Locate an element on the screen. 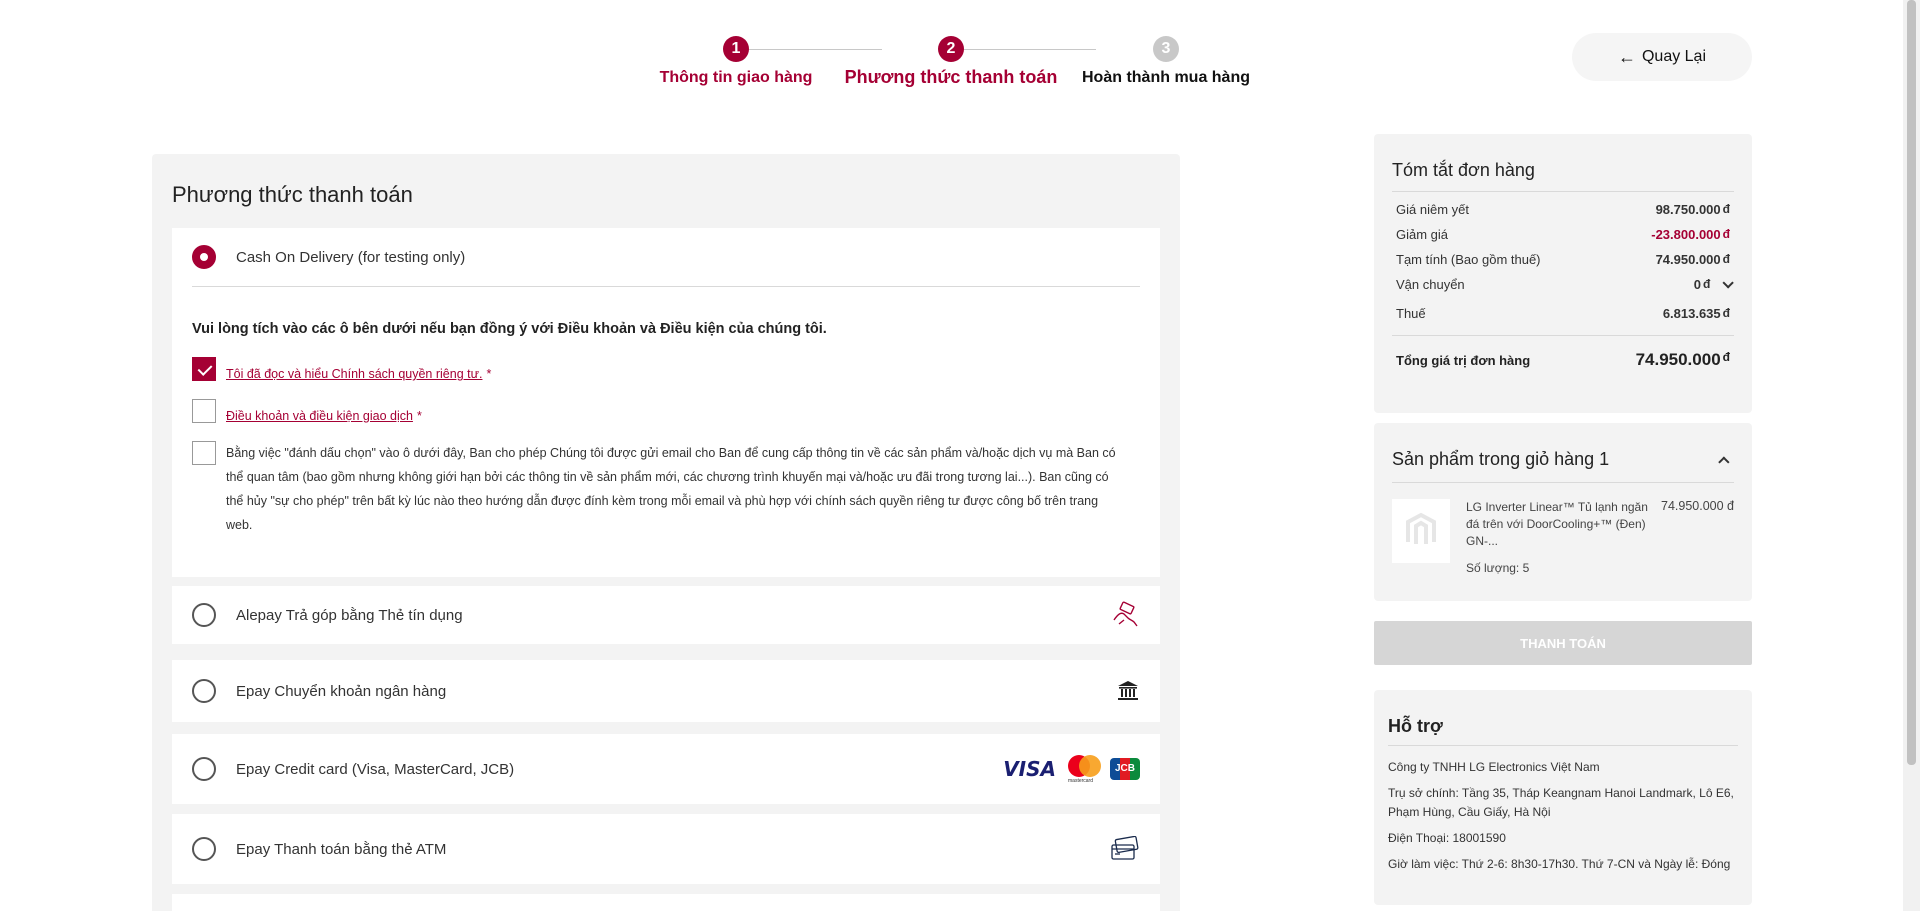  summary-row-discount: Giảm giá -23.800.000 đ is located at coordinates (1563, 234).